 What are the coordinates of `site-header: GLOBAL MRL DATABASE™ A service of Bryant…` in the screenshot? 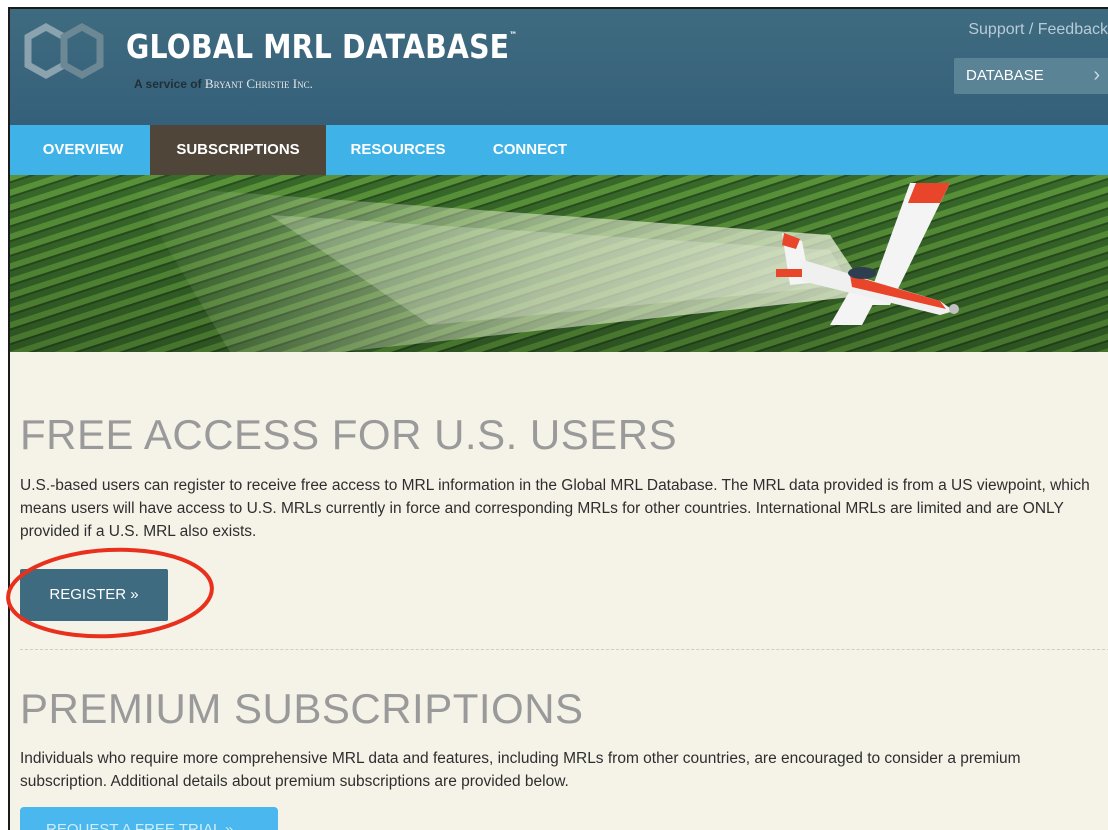 It's located at (559, 67).